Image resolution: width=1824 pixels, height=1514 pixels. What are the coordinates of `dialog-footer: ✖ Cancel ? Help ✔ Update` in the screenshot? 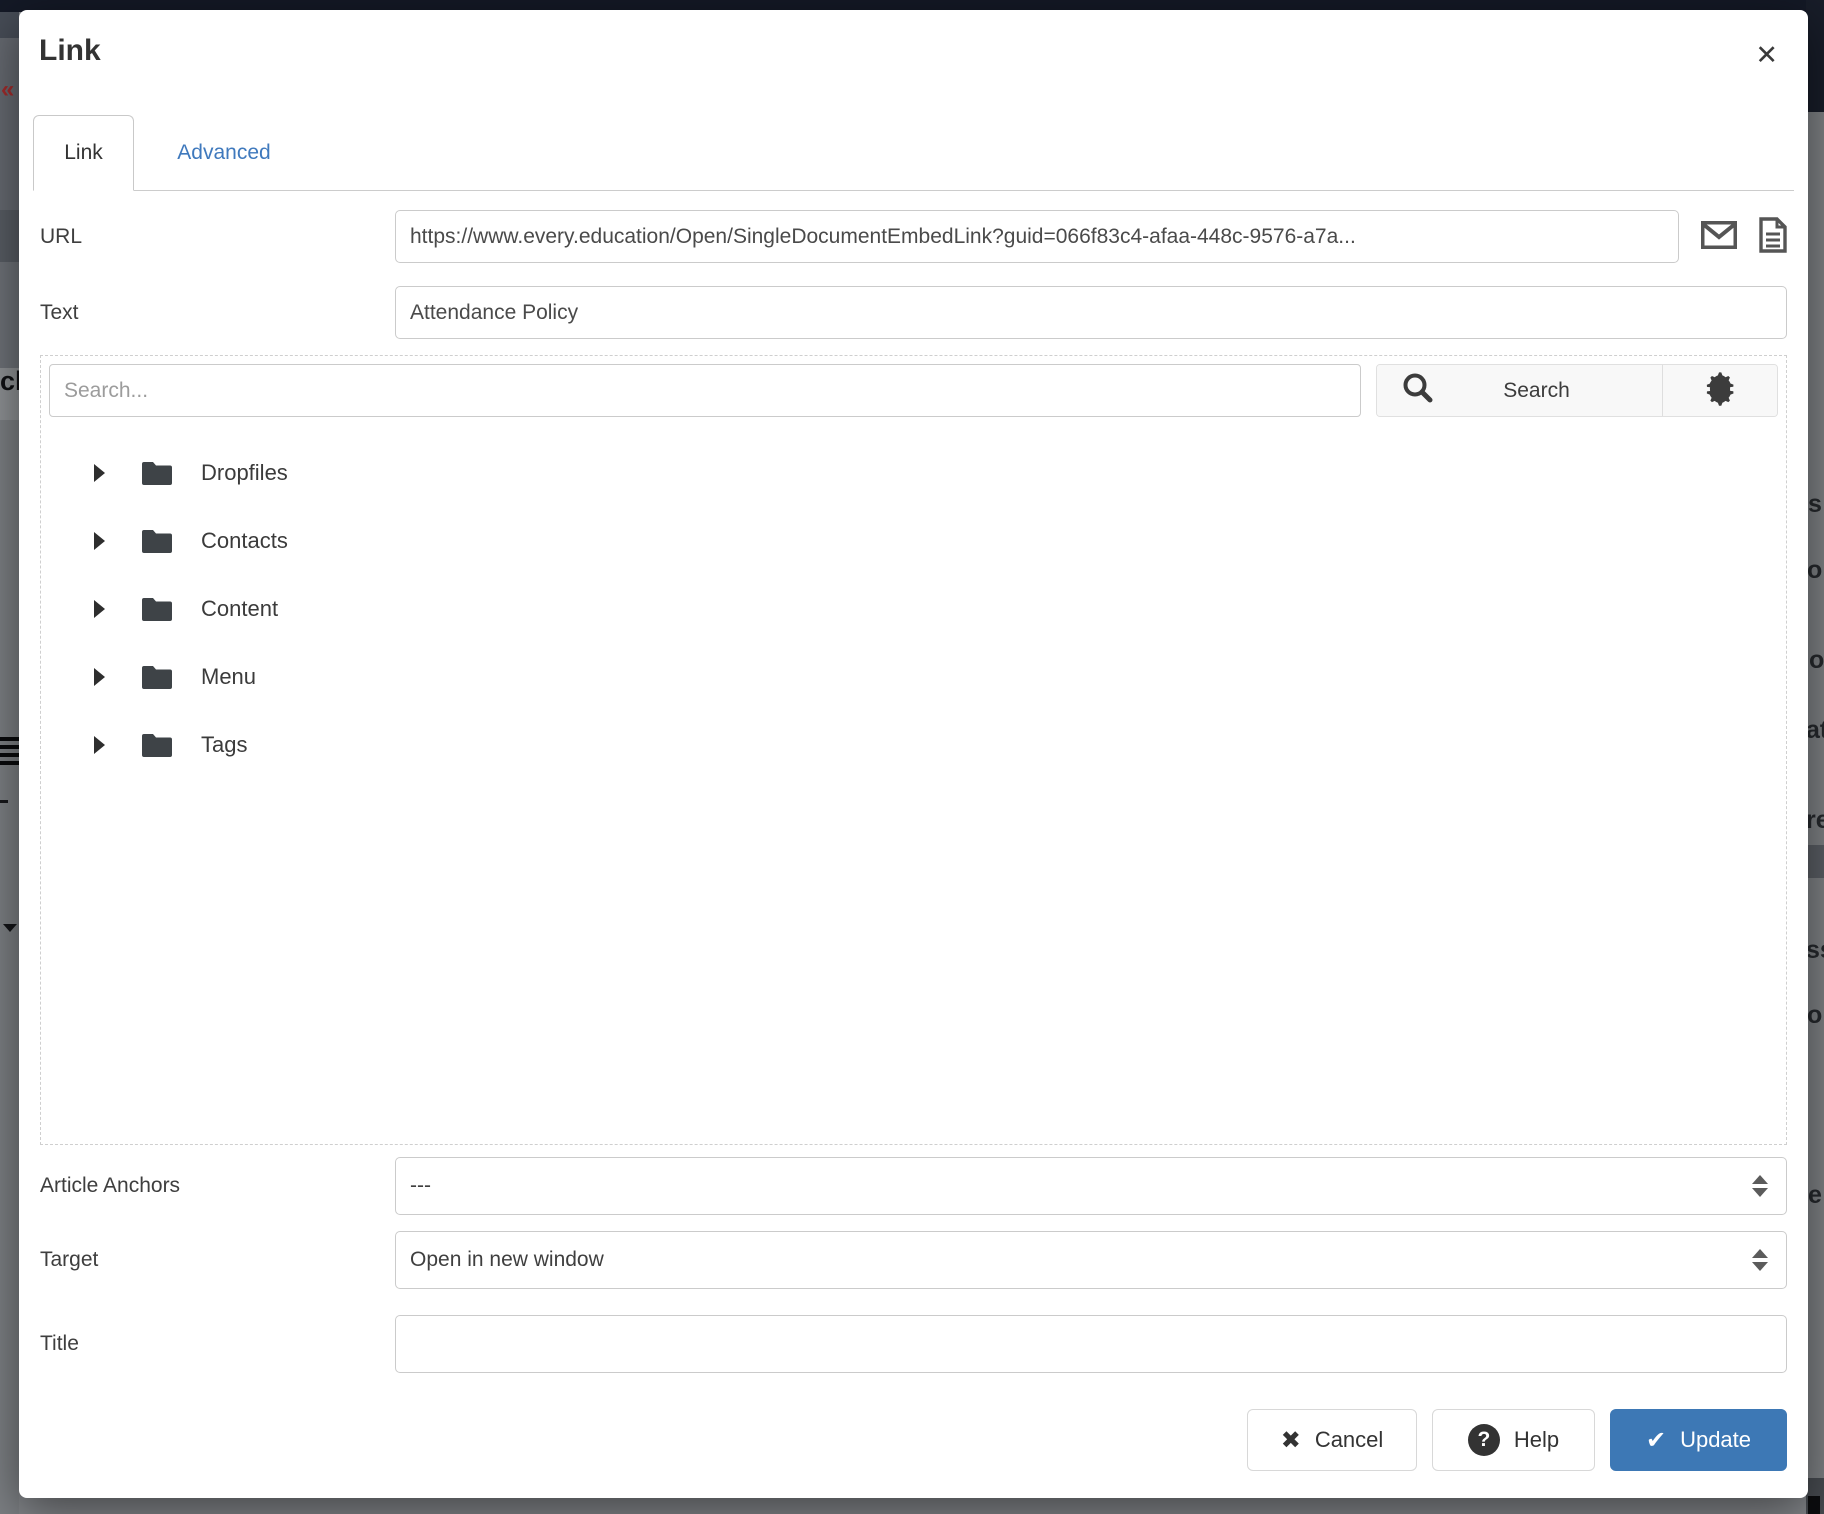 It's located at (1517, 1440).